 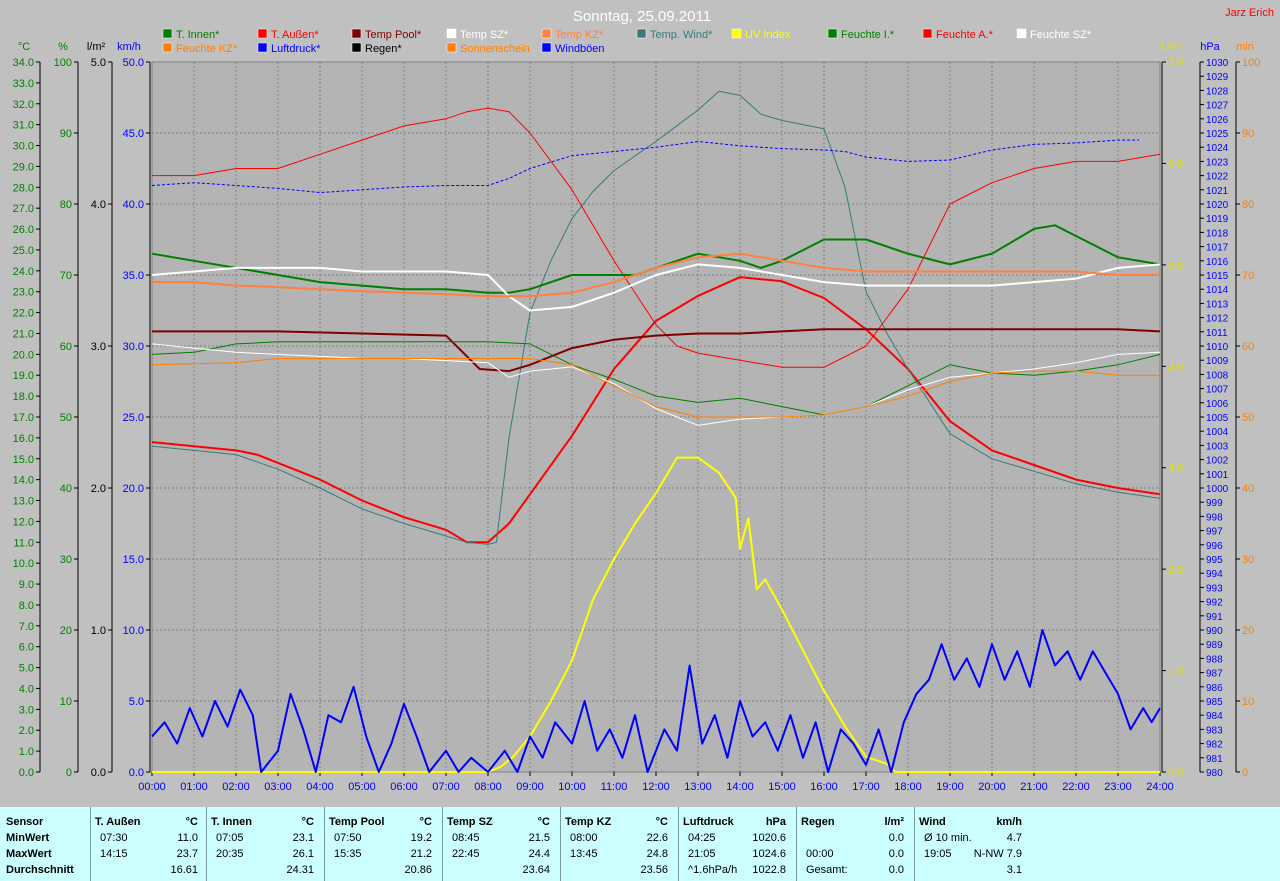 What do you see at coordinates (896, 870) in the screenshot?
I see `cell-value: 0.0` at bounding box center [896, 870].